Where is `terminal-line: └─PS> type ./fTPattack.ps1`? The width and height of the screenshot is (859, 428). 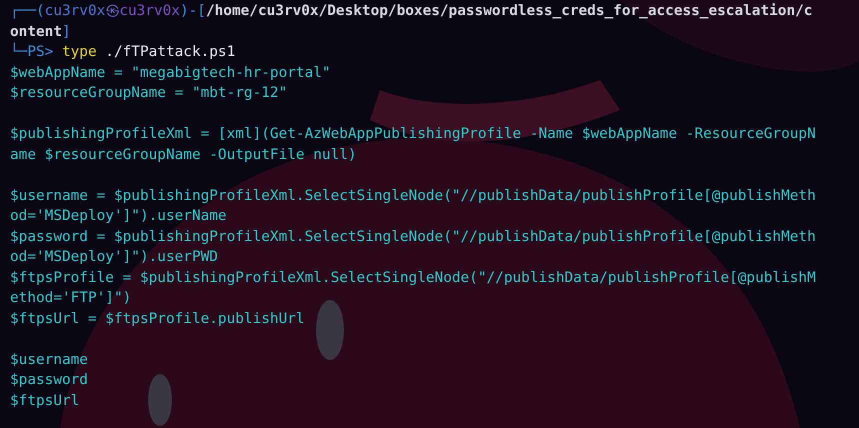
terminal-line: └─PS> type ./fTPattack.ps1 is located at coordinates (123, 52).